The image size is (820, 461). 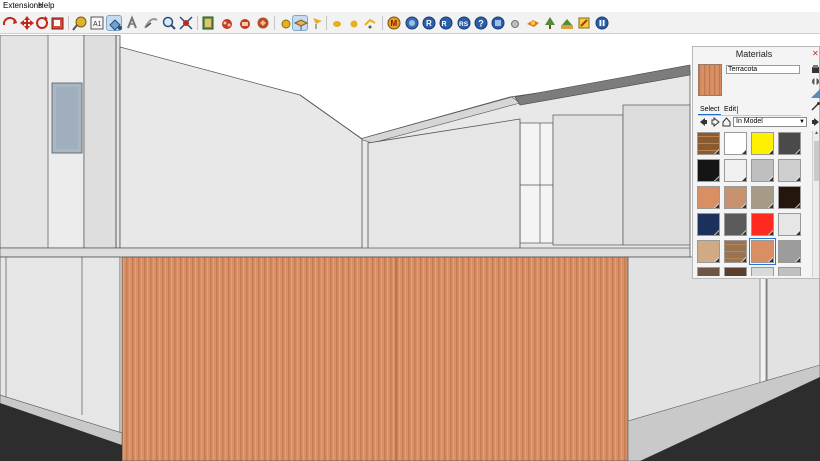 I want to click on palm-icon, so click(x=498, y=23).